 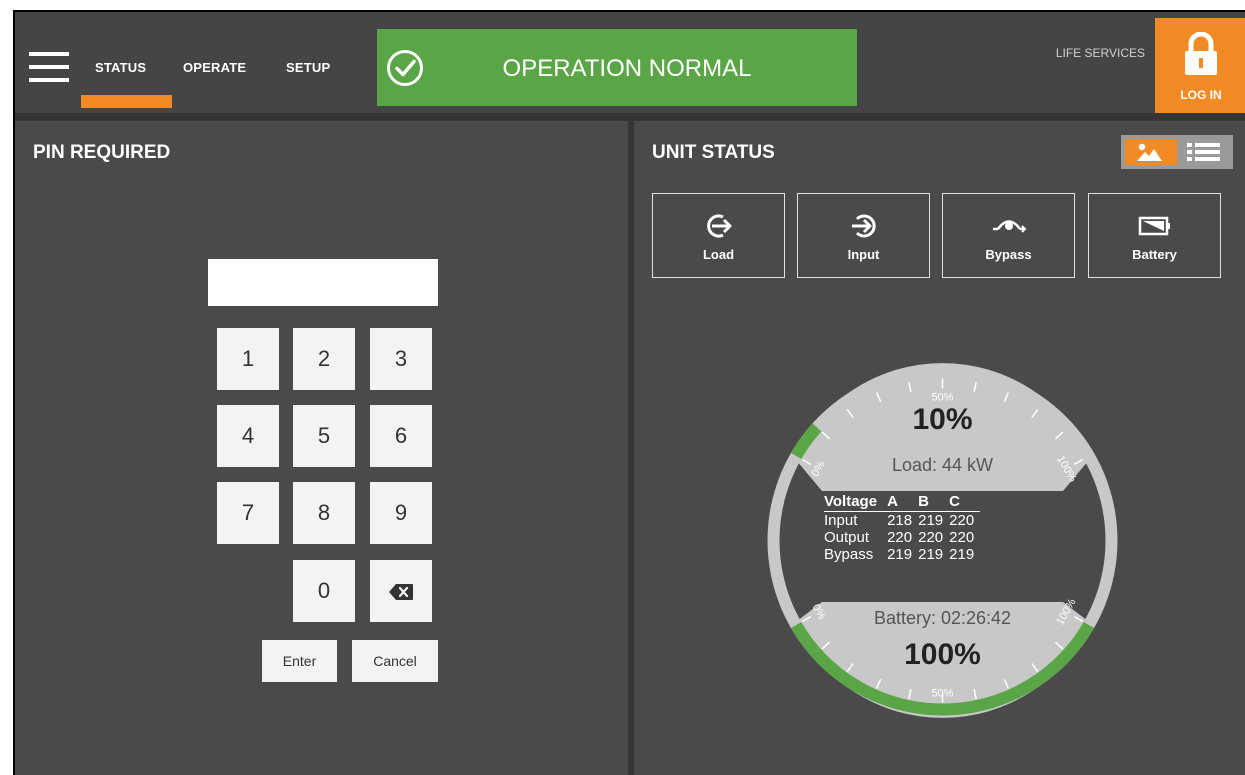 I want to click on graphic-view-button, so click(x=1151, y=152).